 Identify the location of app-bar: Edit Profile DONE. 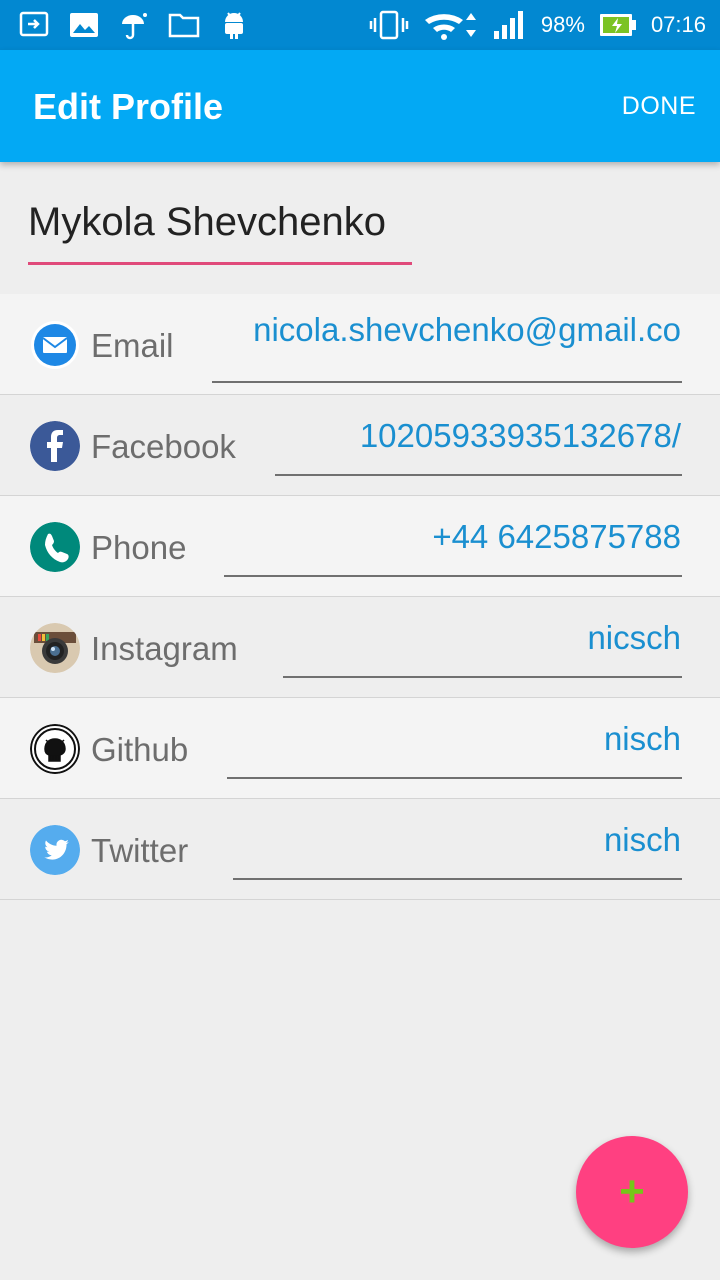
(360, 106).